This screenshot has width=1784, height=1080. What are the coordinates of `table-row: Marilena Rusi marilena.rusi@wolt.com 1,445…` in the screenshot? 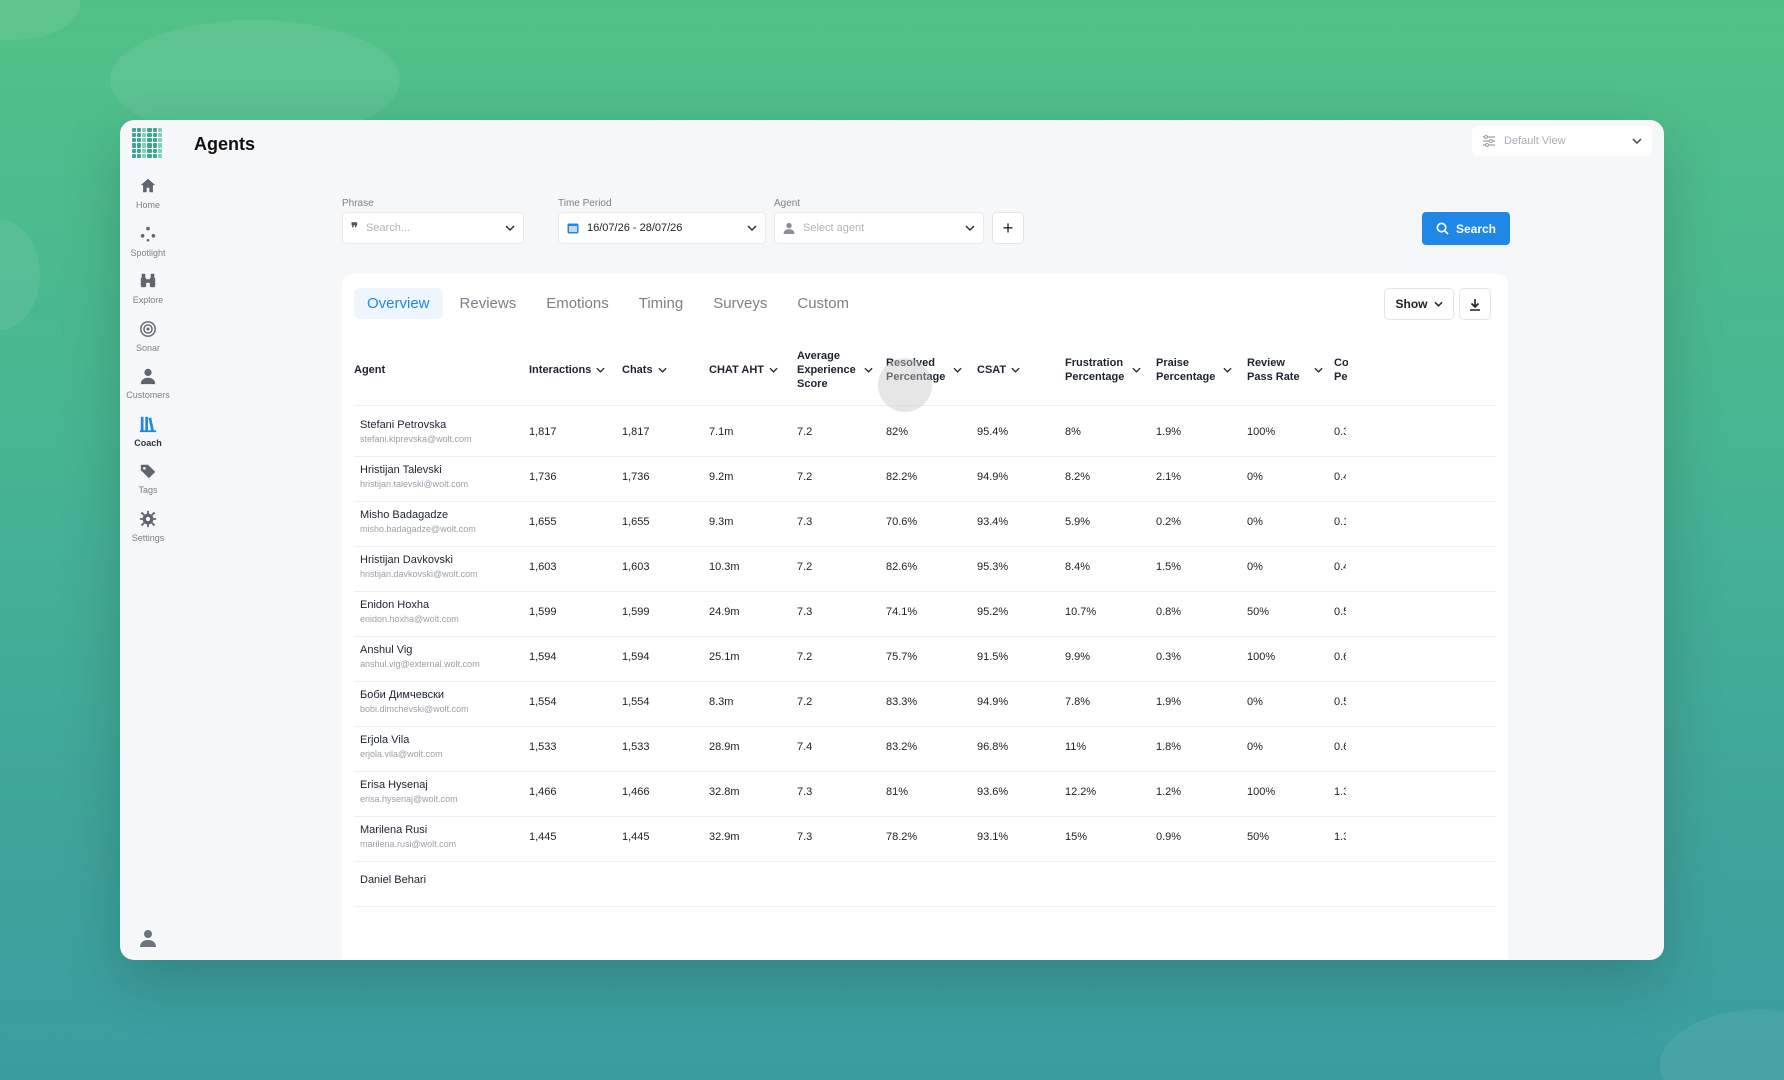 It's located at (925, 836).